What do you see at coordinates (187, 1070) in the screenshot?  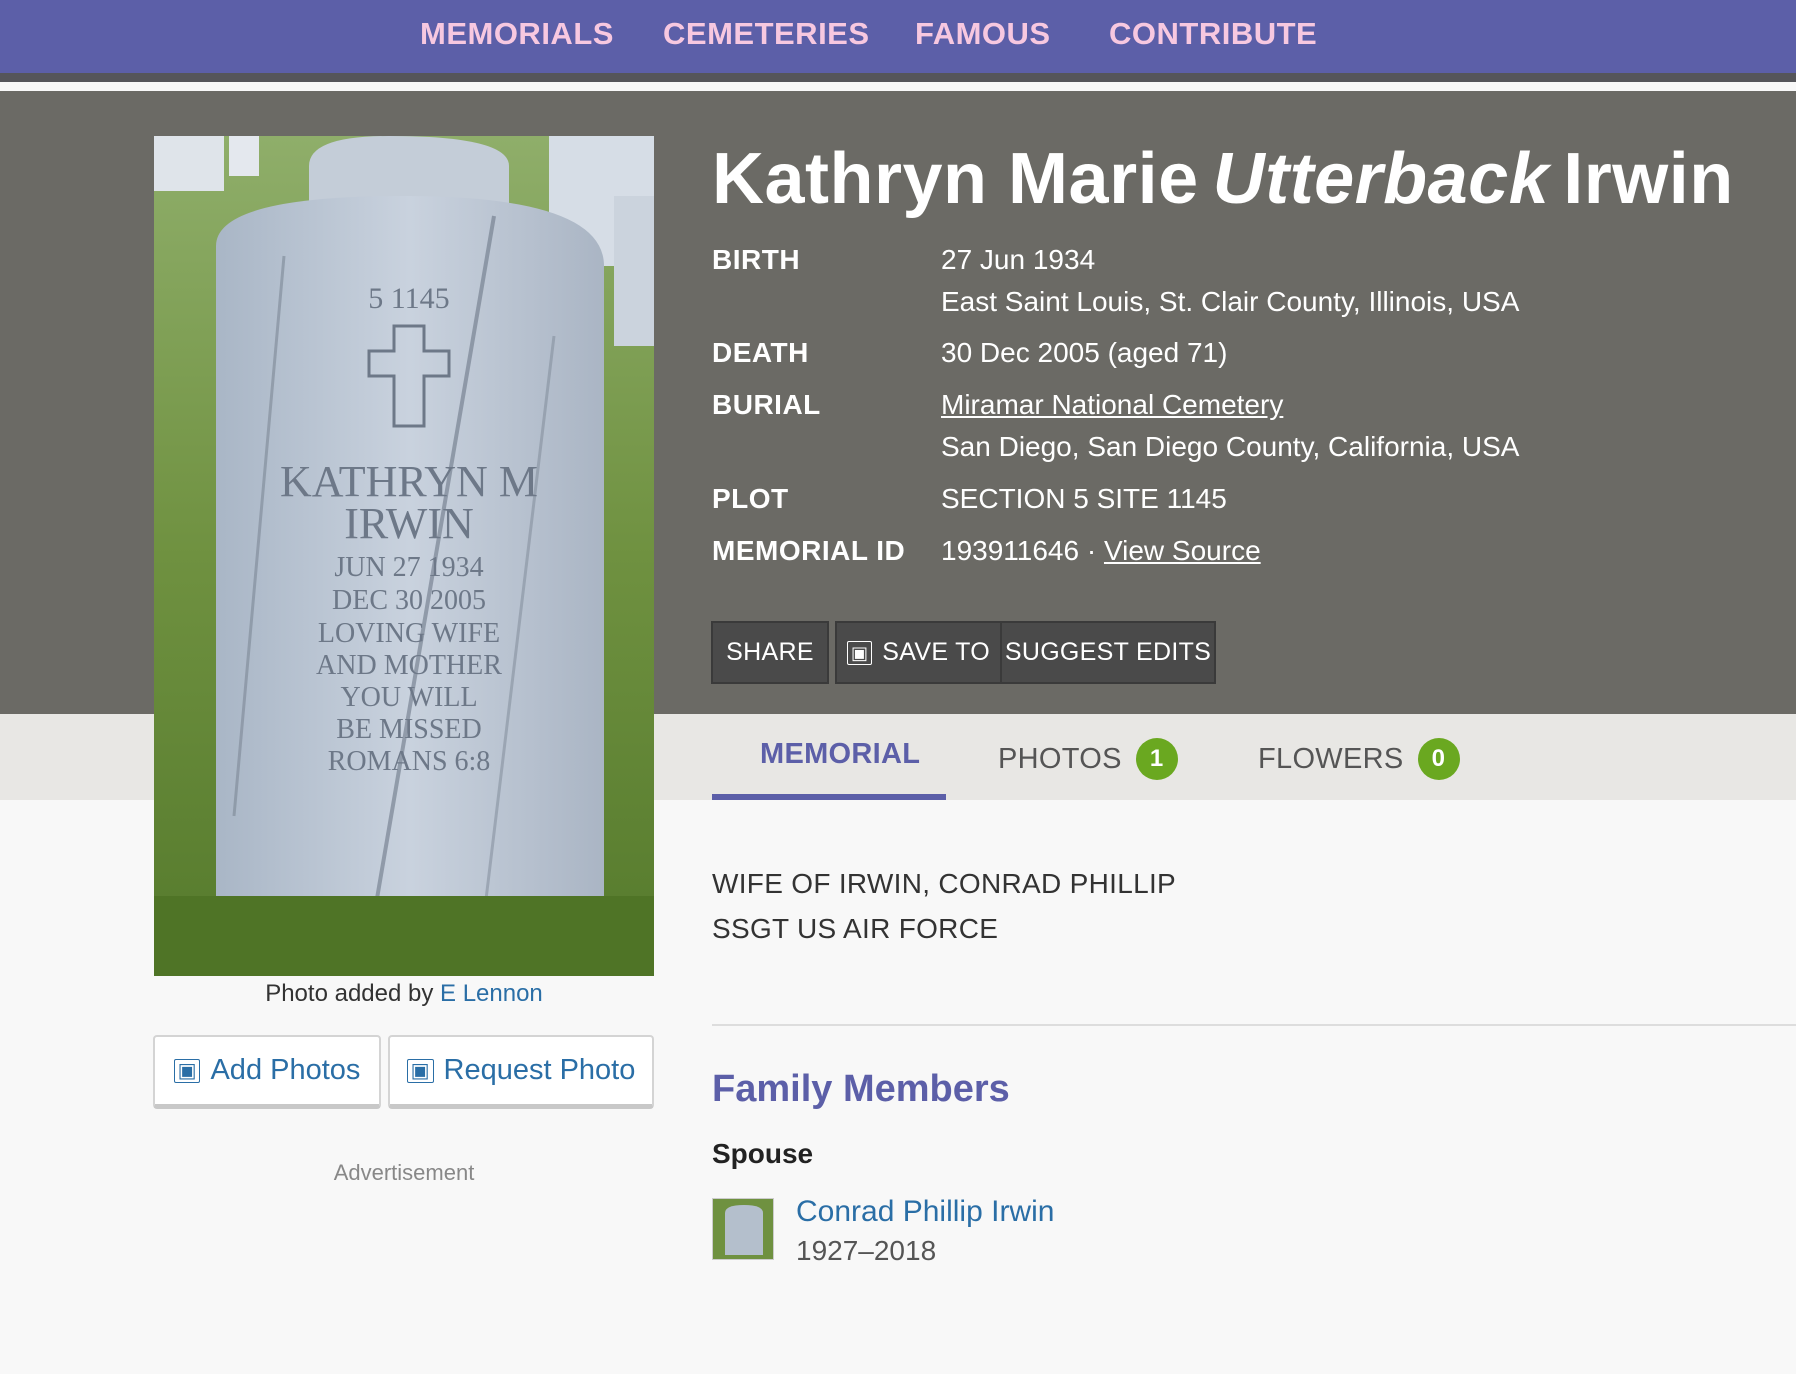 I see `camera-icon: ▣` at bounding box center [187, 1070].